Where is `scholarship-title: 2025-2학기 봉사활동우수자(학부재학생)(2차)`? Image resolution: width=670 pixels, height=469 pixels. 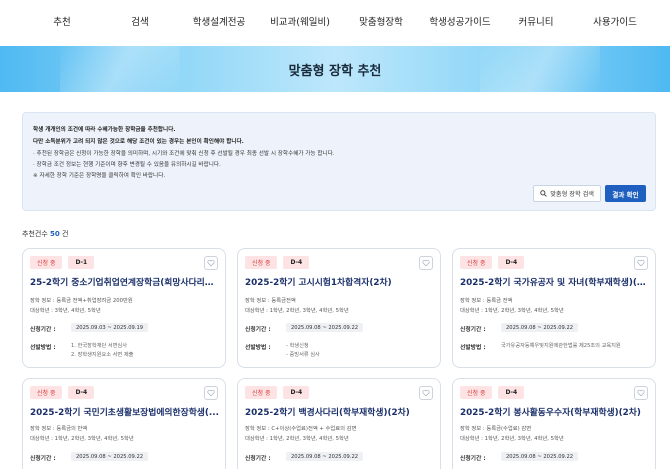 scholarship-title: 2025-2학기 봉사활동우수자(학부재학생)(2차) is located at coordinates (555, 411).